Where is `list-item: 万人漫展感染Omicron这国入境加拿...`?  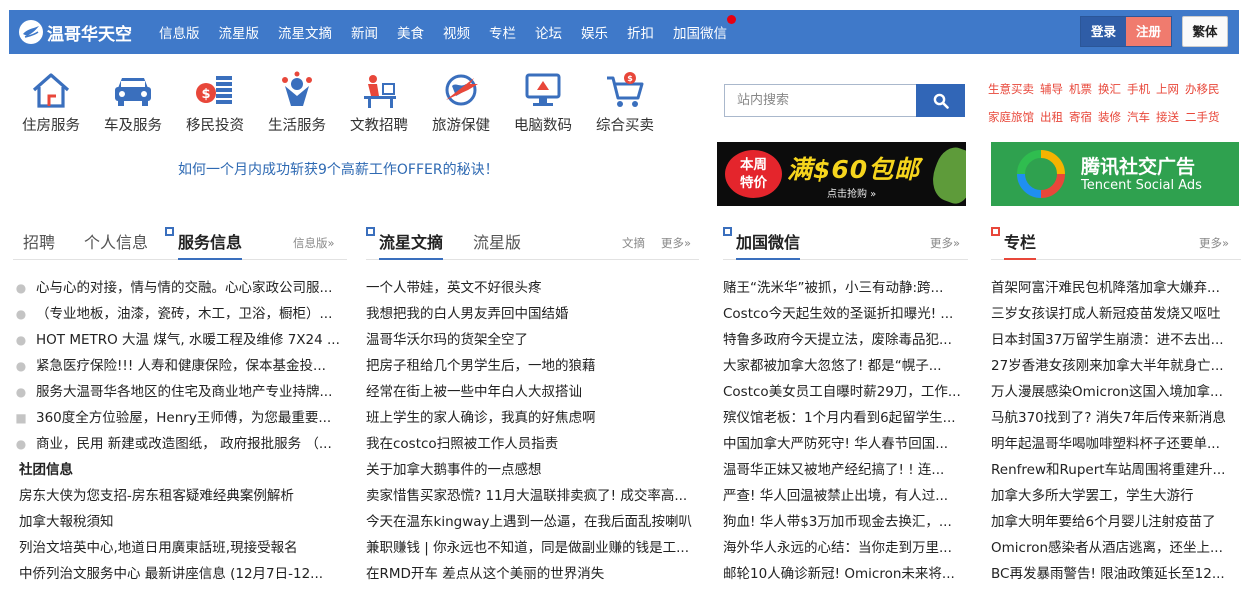
list-item: 万人漫展感染Omicron这国入境加拿... is located at coordinates (1115, 392).